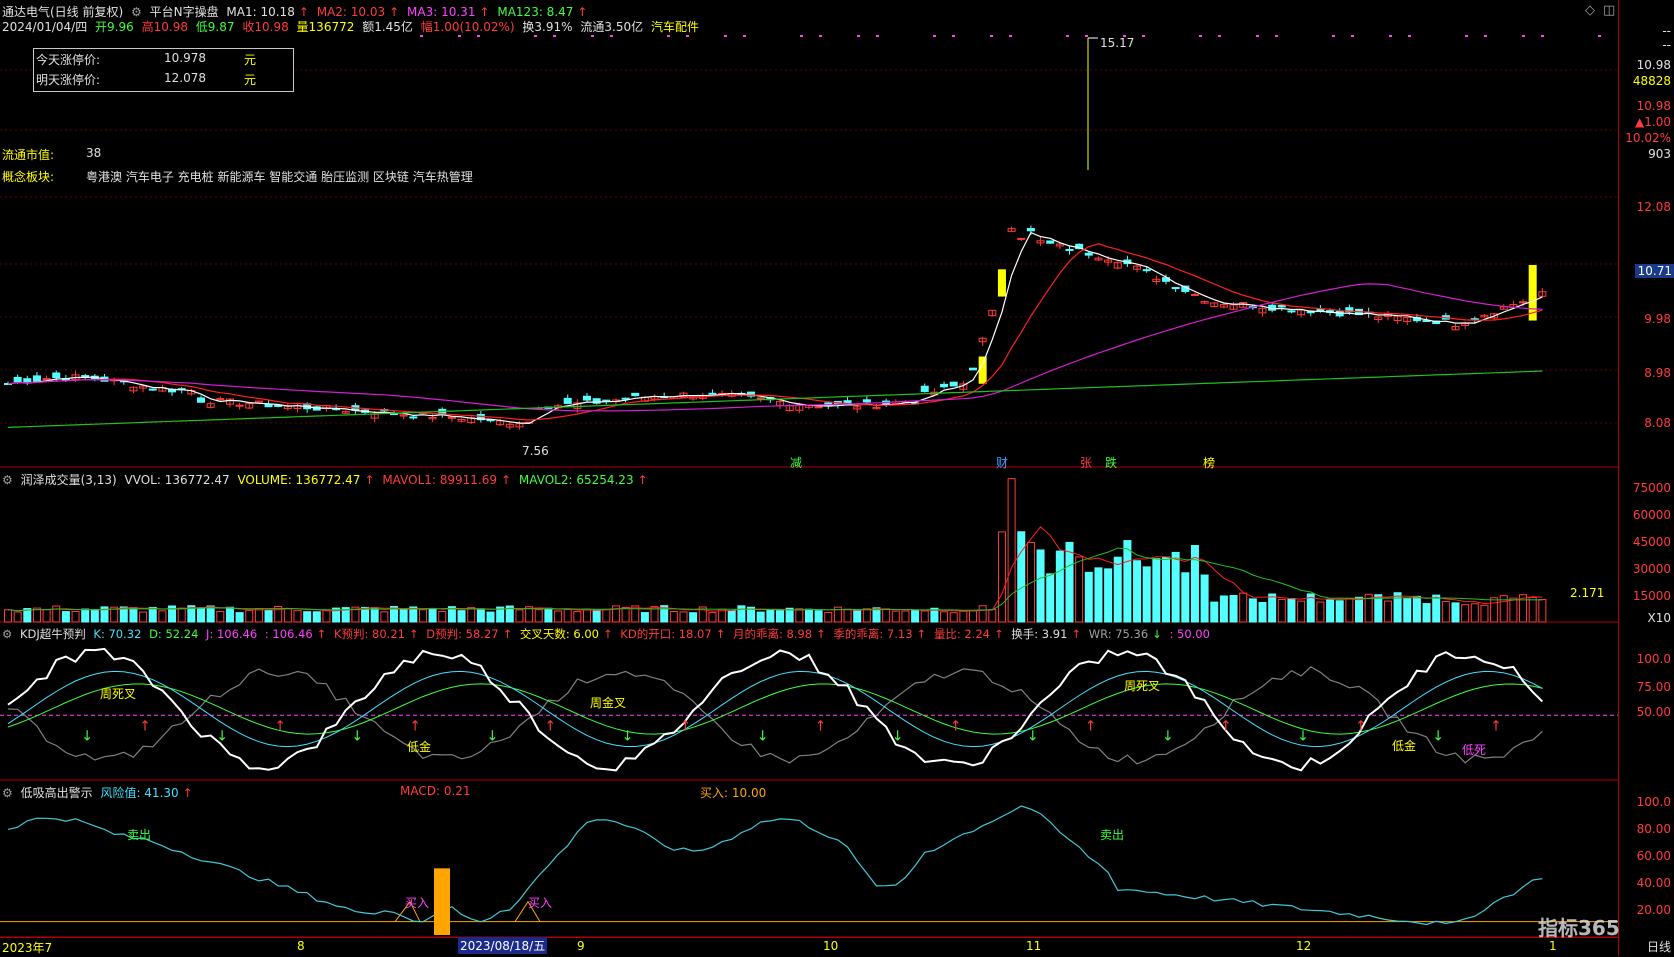 The height and width of the screenshot is (957, 1674). Describe the element at coordinates (57, 793) in the screenshot. I see `risk-panel-title: 低吸高出警示` at that location.